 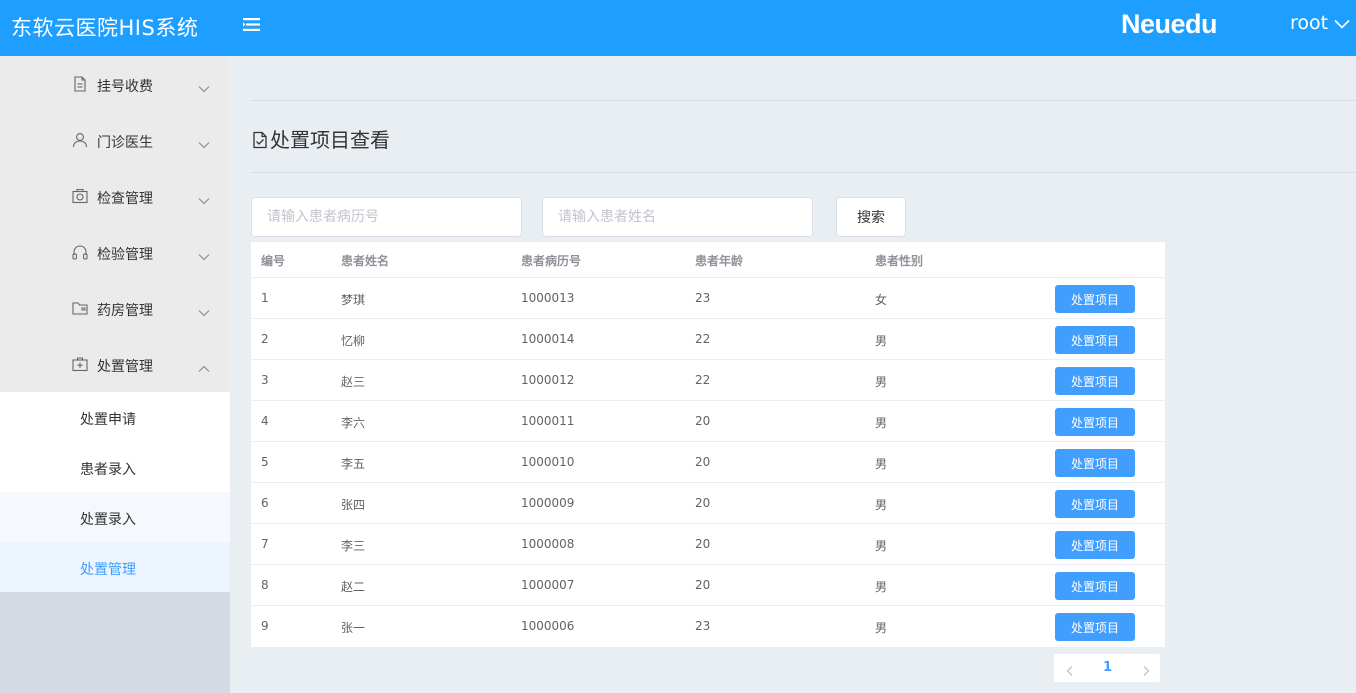 What do you see at coordinates (108, 420) in the screenshot?
I see `sidebar-item-label: 处置申请` at bounding box center [108, 420].